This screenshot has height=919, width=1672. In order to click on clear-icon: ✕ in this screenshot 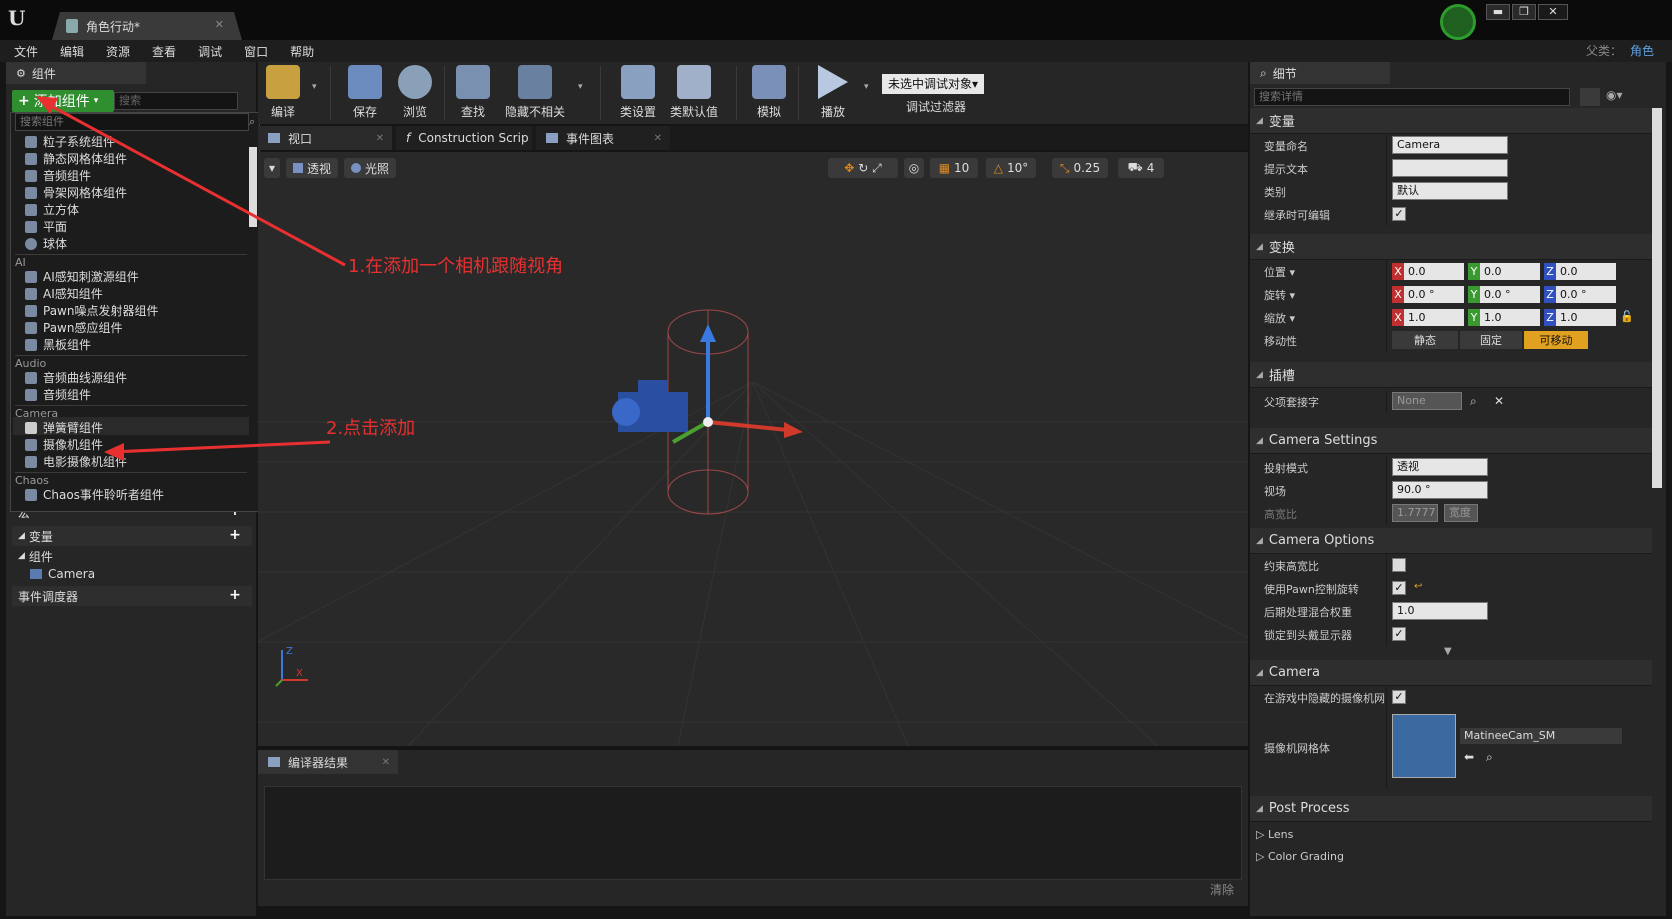, I will do `click(1499, 401)`.